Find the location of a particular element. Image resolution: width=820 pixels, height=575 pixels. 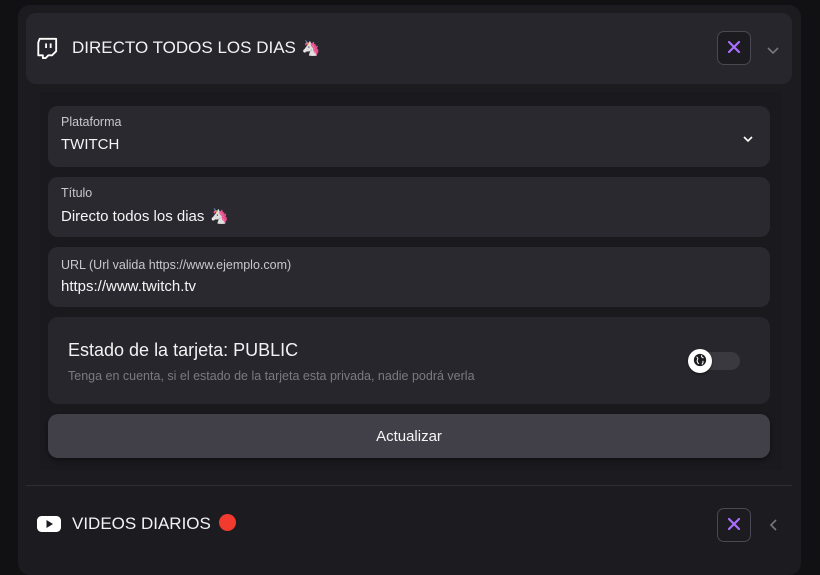

title-field: Título Directo todos los dias 🦄 is located at coordinates (409, 207).